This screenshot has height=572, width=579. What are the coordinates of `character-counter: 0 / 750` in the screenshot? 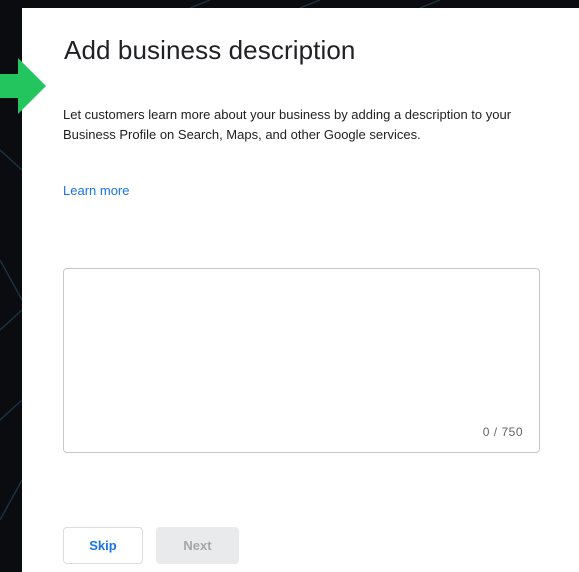 It's located at (502, 432).